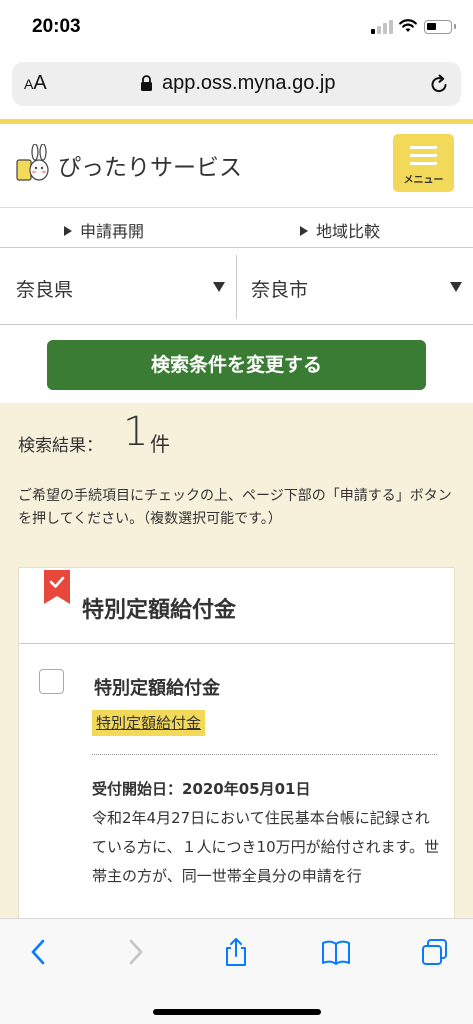  I want to click on region-compare-link: 地域比較, so click(340, 230).